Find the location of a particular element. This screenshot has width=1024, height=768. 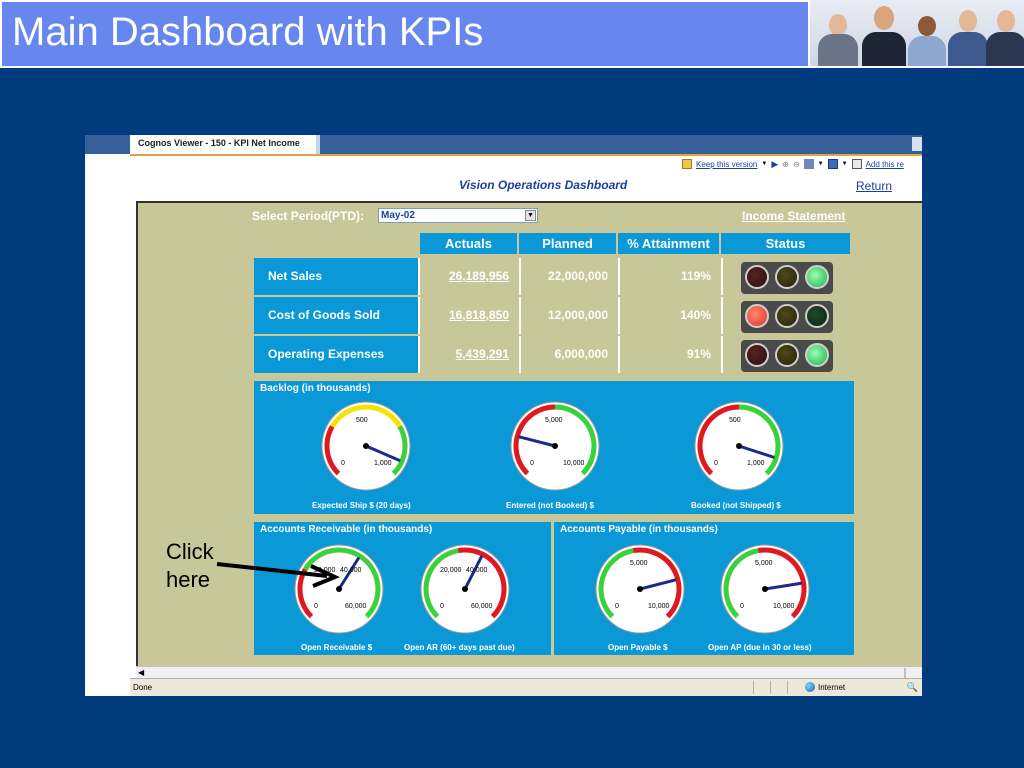

payable-title: Accounts Payable (in thousands) is located at coordinates (639, 529).